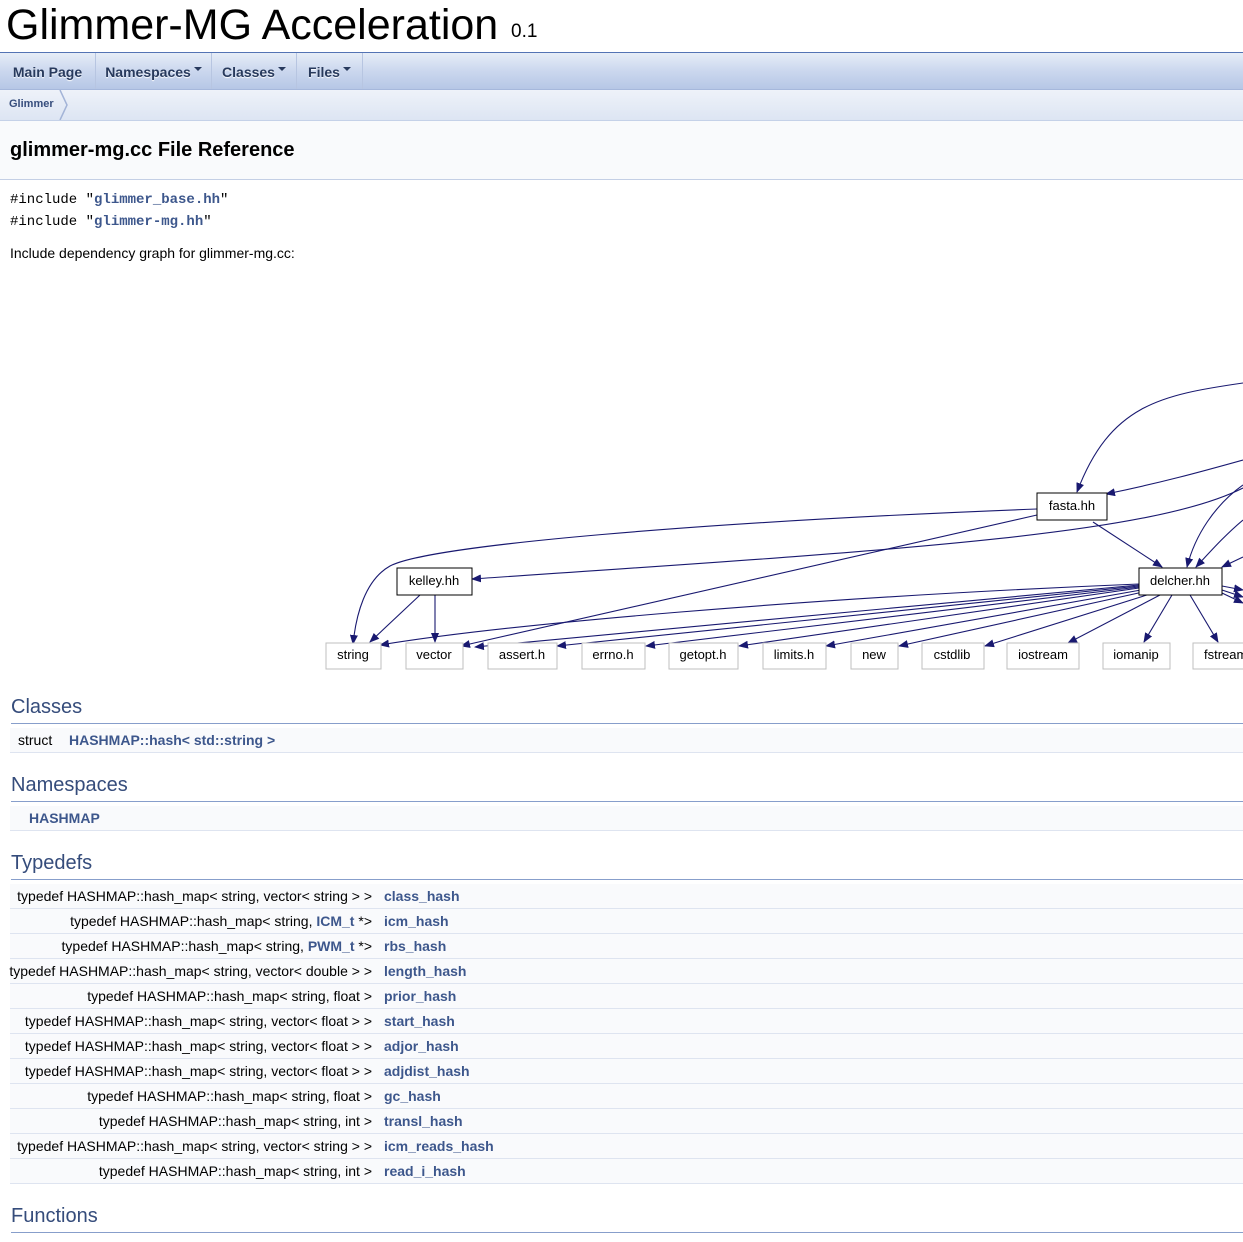 This screenshot has height=1242, width=1243. I want to click on include-suffix: ", so click(224, 200).